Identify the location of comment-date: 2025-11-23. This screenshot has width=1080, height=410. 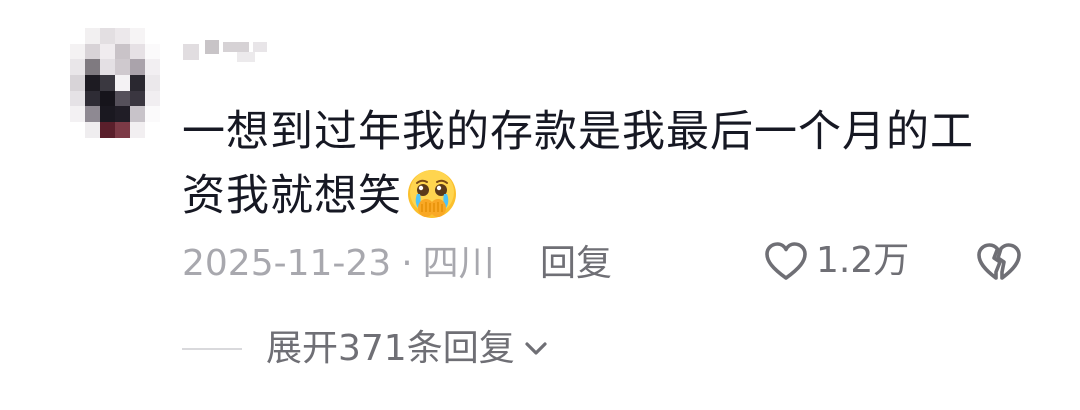
(287, 263).